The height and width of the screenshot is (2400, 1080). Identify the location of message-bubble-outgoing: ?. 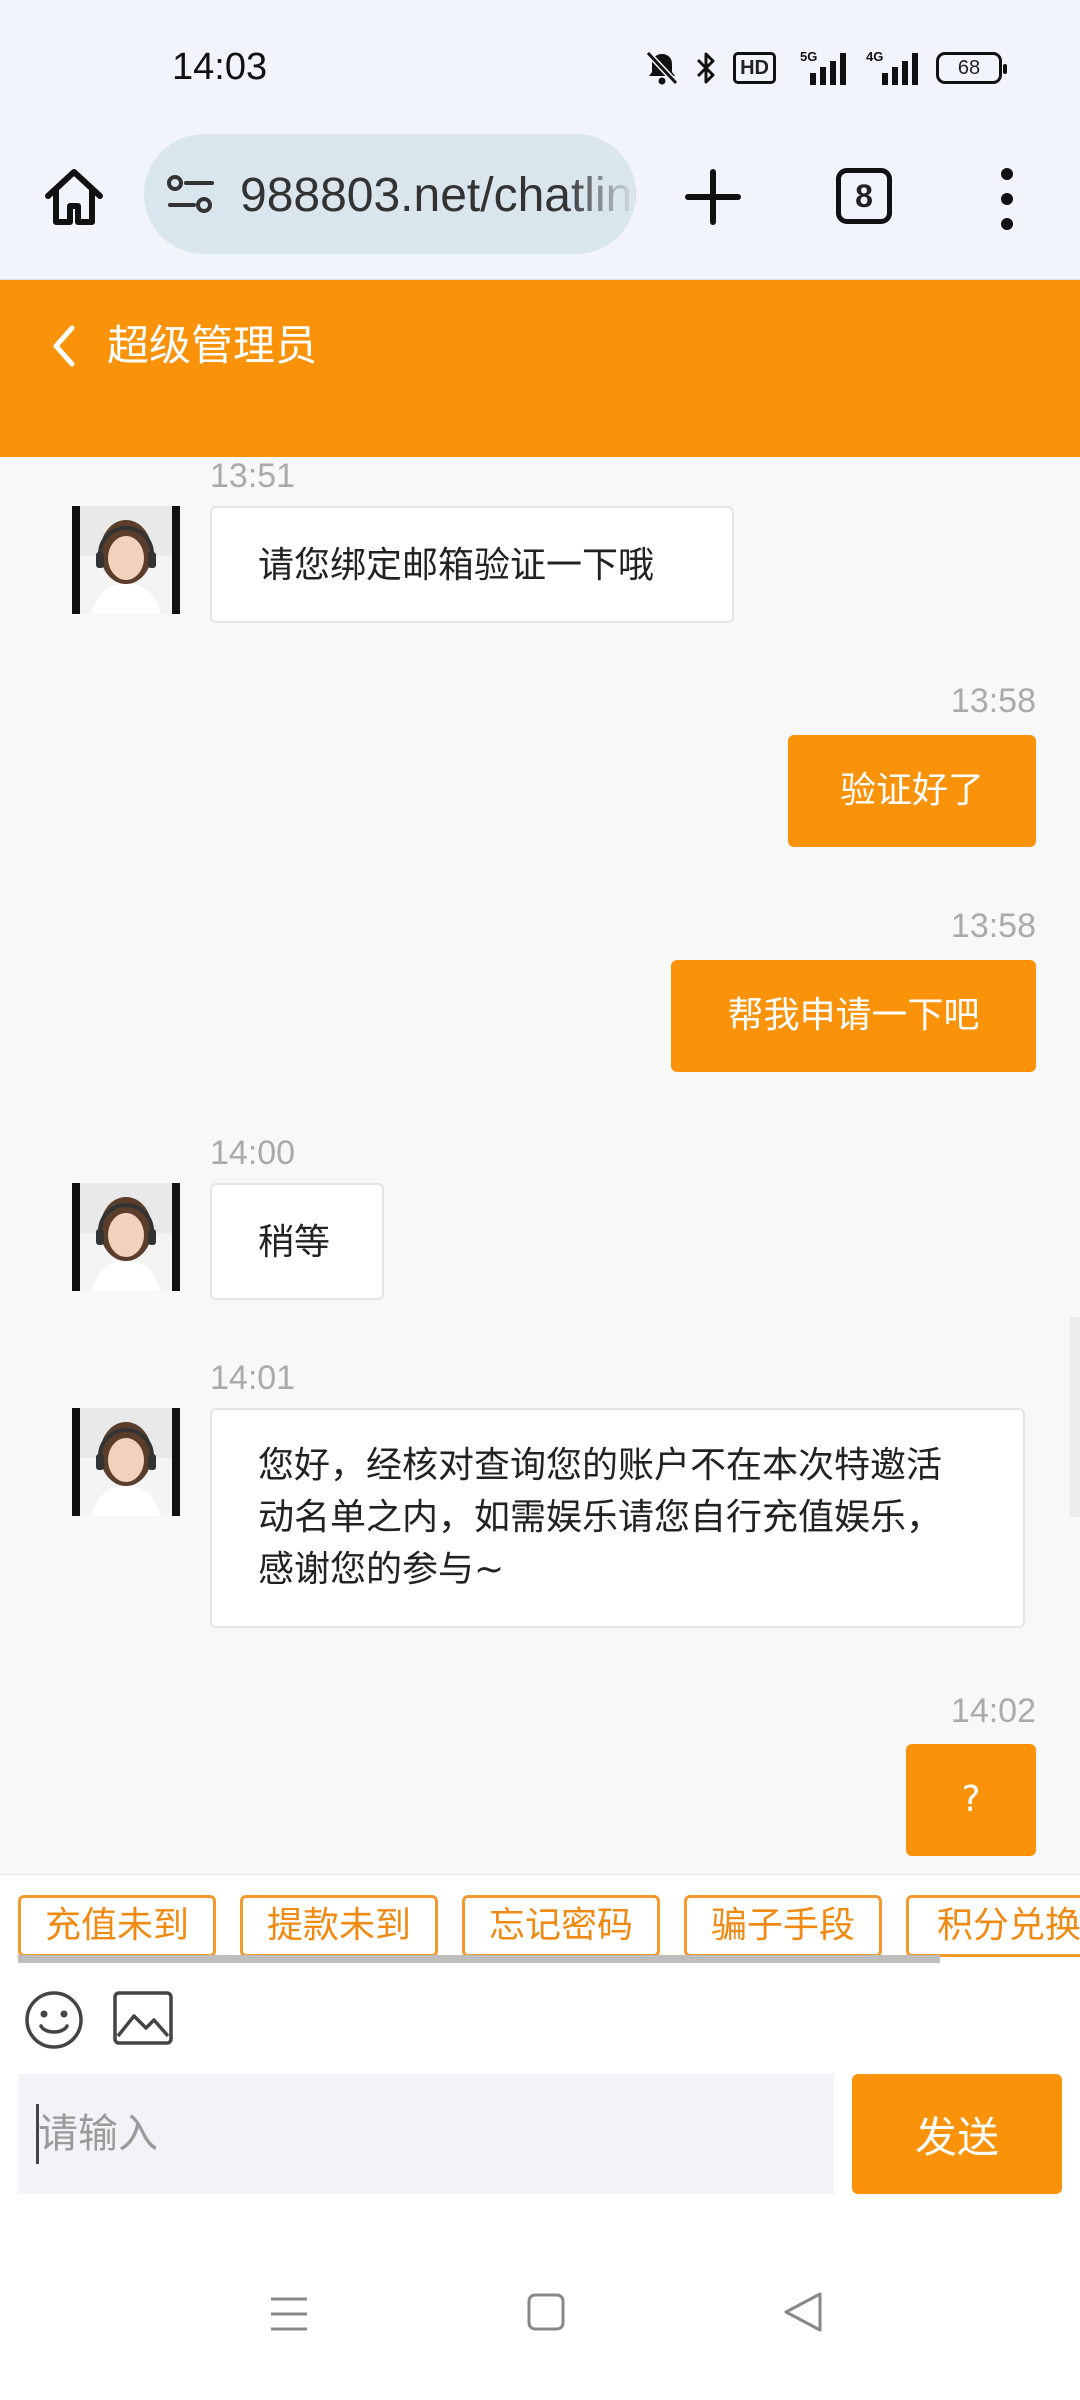
(971, 1800).